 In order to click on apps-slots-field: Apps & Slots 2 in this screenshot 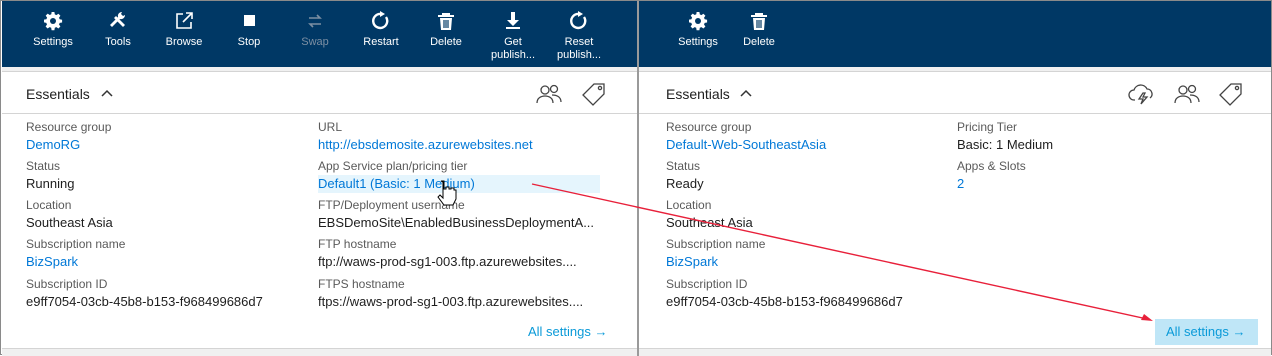, I will do `click(1082, 176)`.